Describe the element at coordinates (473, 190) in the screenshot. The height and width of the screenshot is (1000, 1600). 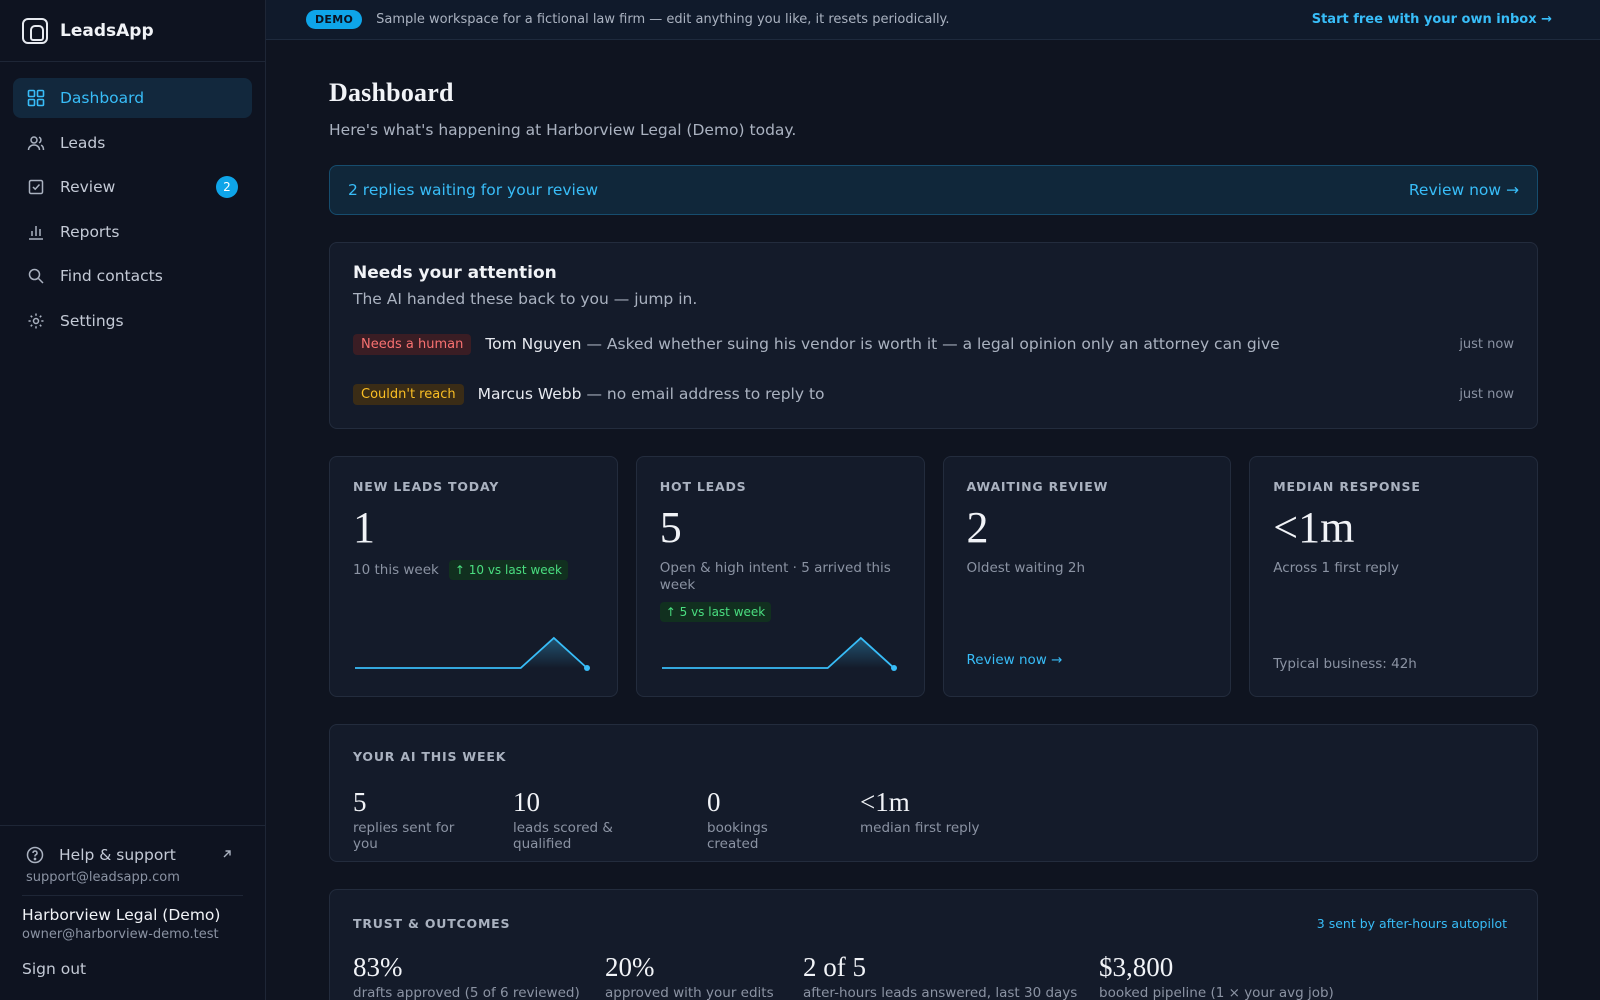
I see `review-callout-text: 2 replies waiting for your review` at that location.